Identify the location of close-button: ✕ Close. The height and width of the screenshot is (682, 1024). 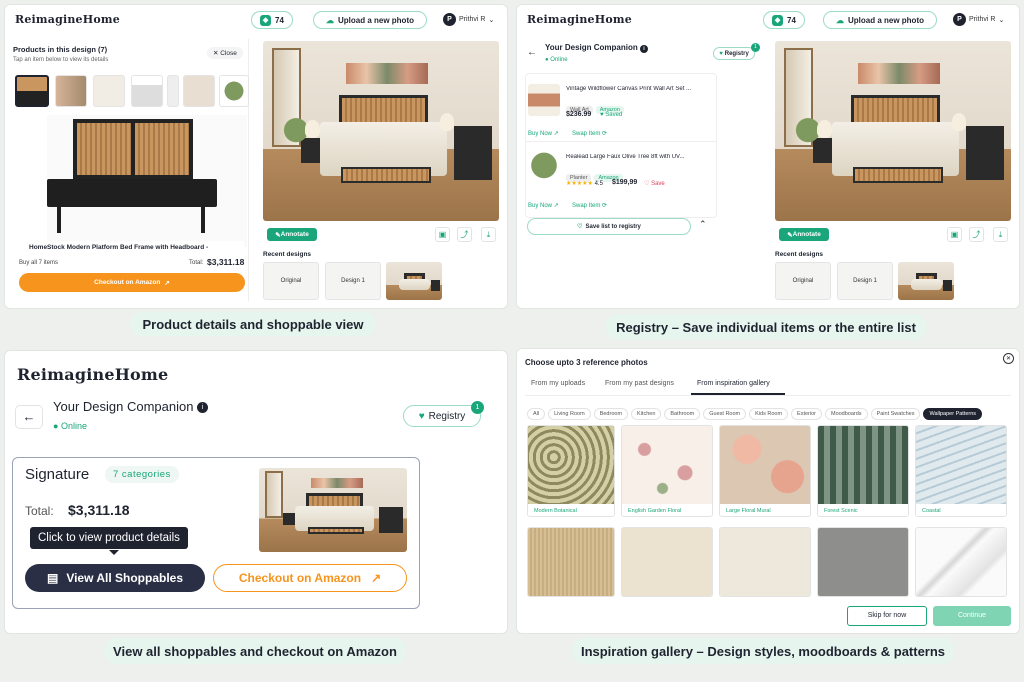
(225, 53).